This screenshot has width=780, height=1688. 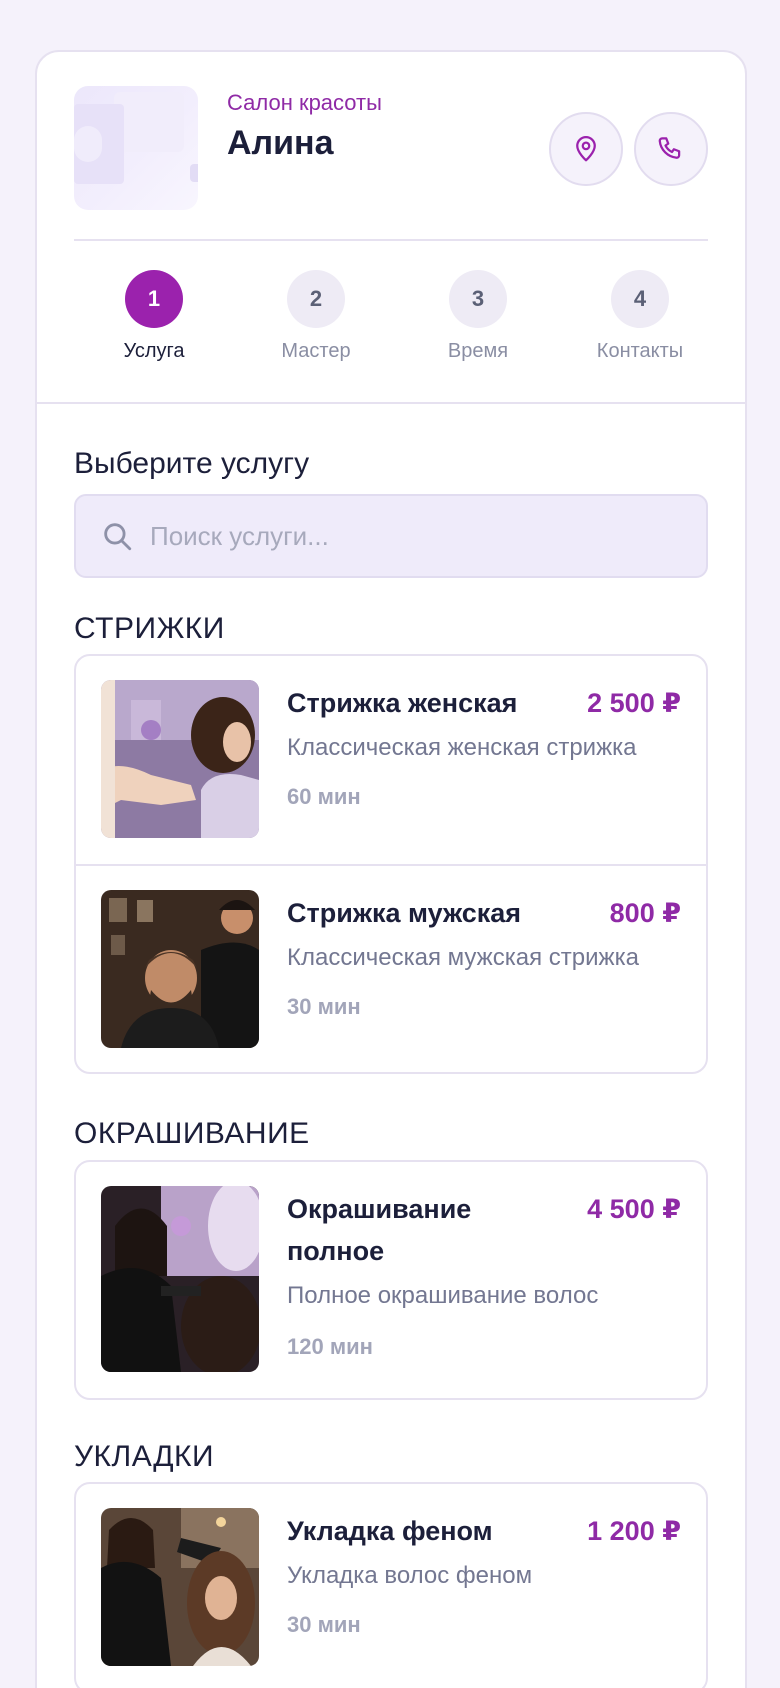 I want to click on salon-subtitle: Салон красоты, so click(x=304, y=102).